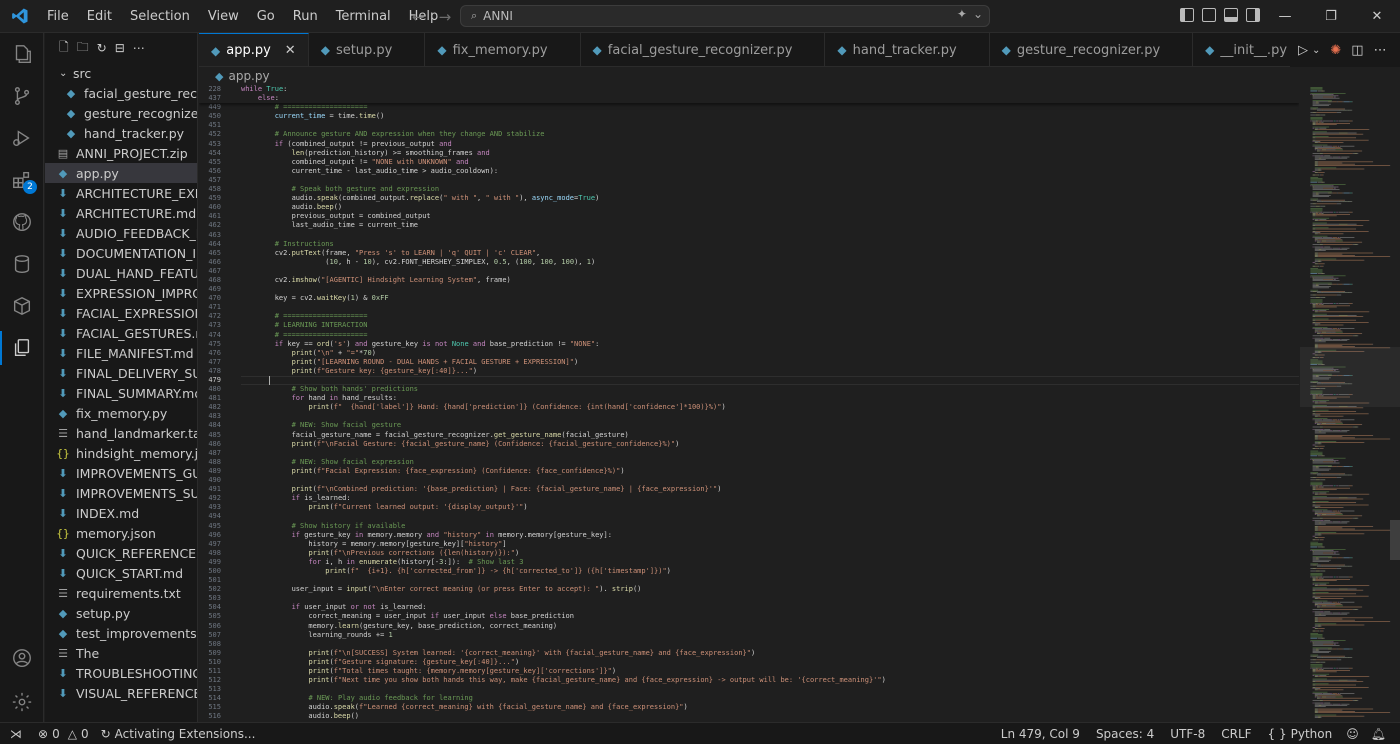 Image resolution: width=1400 pixels, height=744 pixels. I want to click on notifications-bell-icon: 🔔︎, so click(1378, 734).